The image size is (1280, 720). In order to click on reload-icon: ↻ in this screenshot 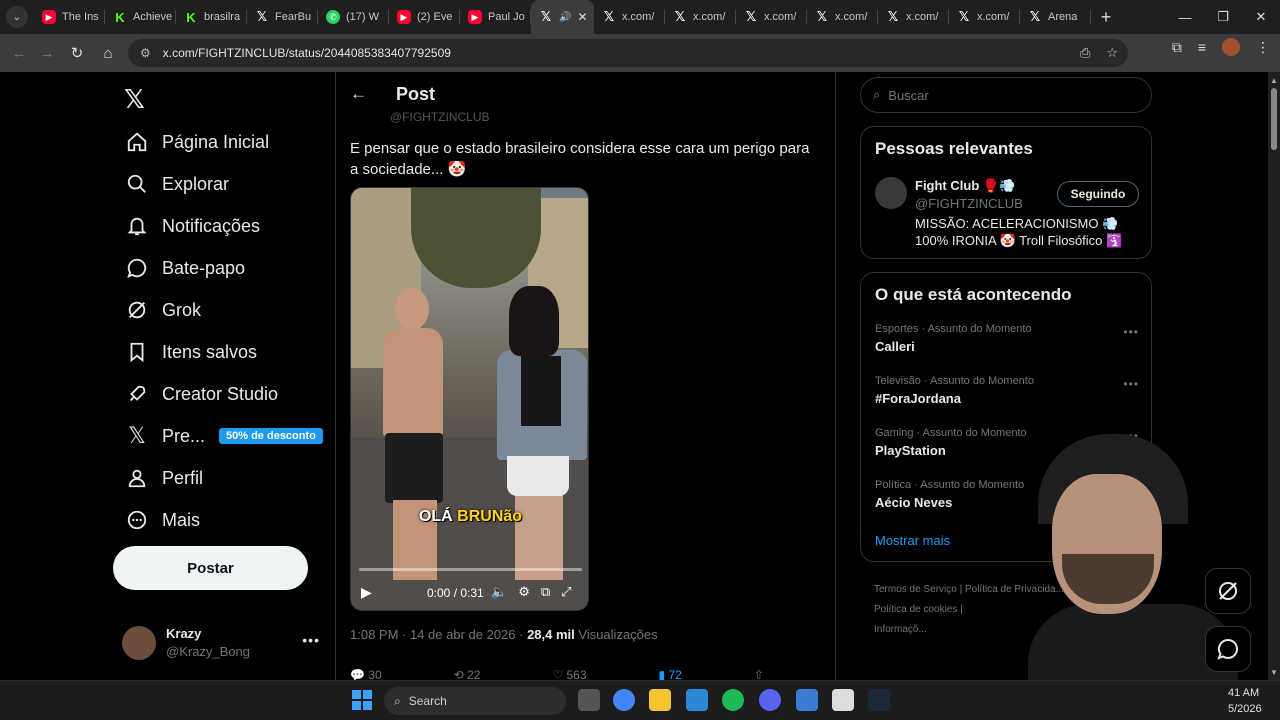, I will do `click(77, 53)`.